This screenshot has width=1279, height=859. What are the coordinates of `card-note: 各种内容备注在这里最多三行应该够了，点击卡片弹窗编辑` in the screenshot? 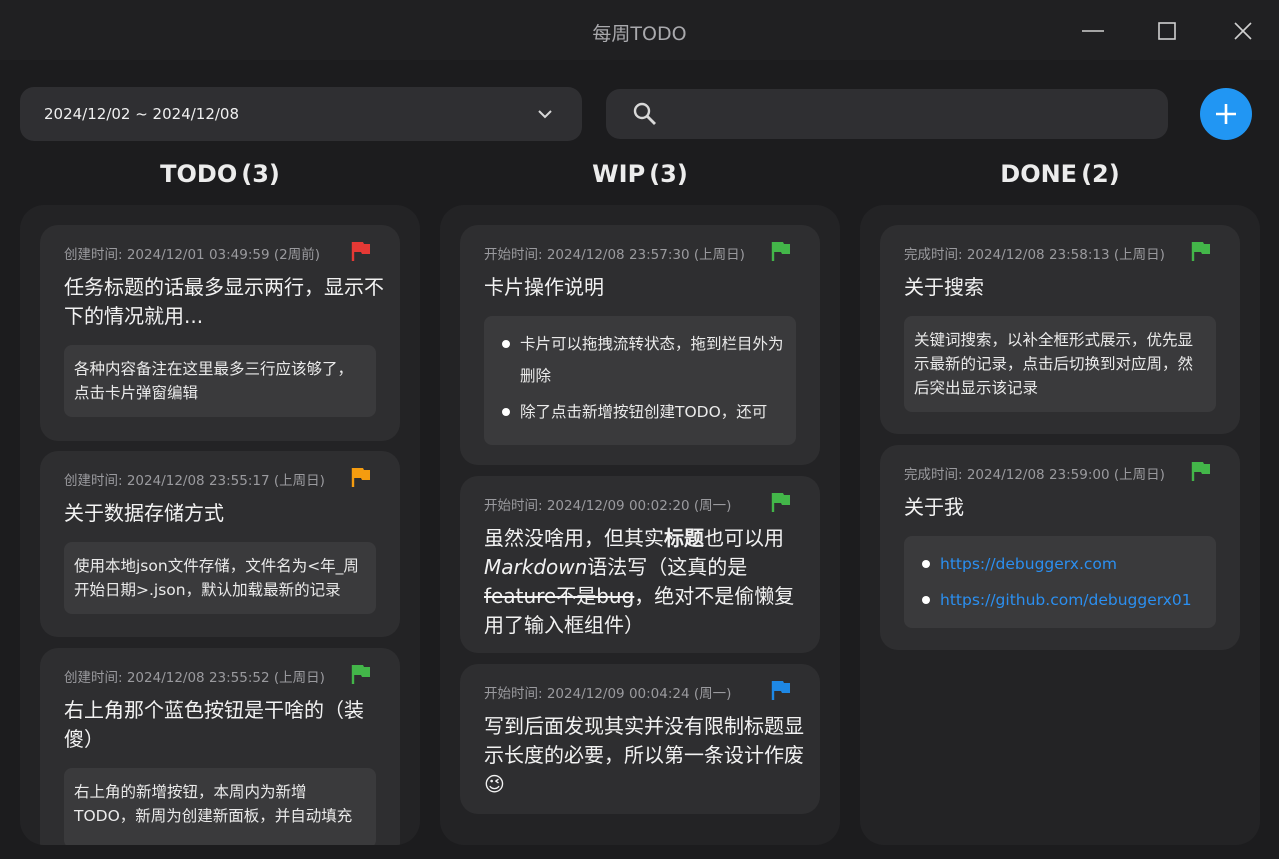 It's located at (220, 381).